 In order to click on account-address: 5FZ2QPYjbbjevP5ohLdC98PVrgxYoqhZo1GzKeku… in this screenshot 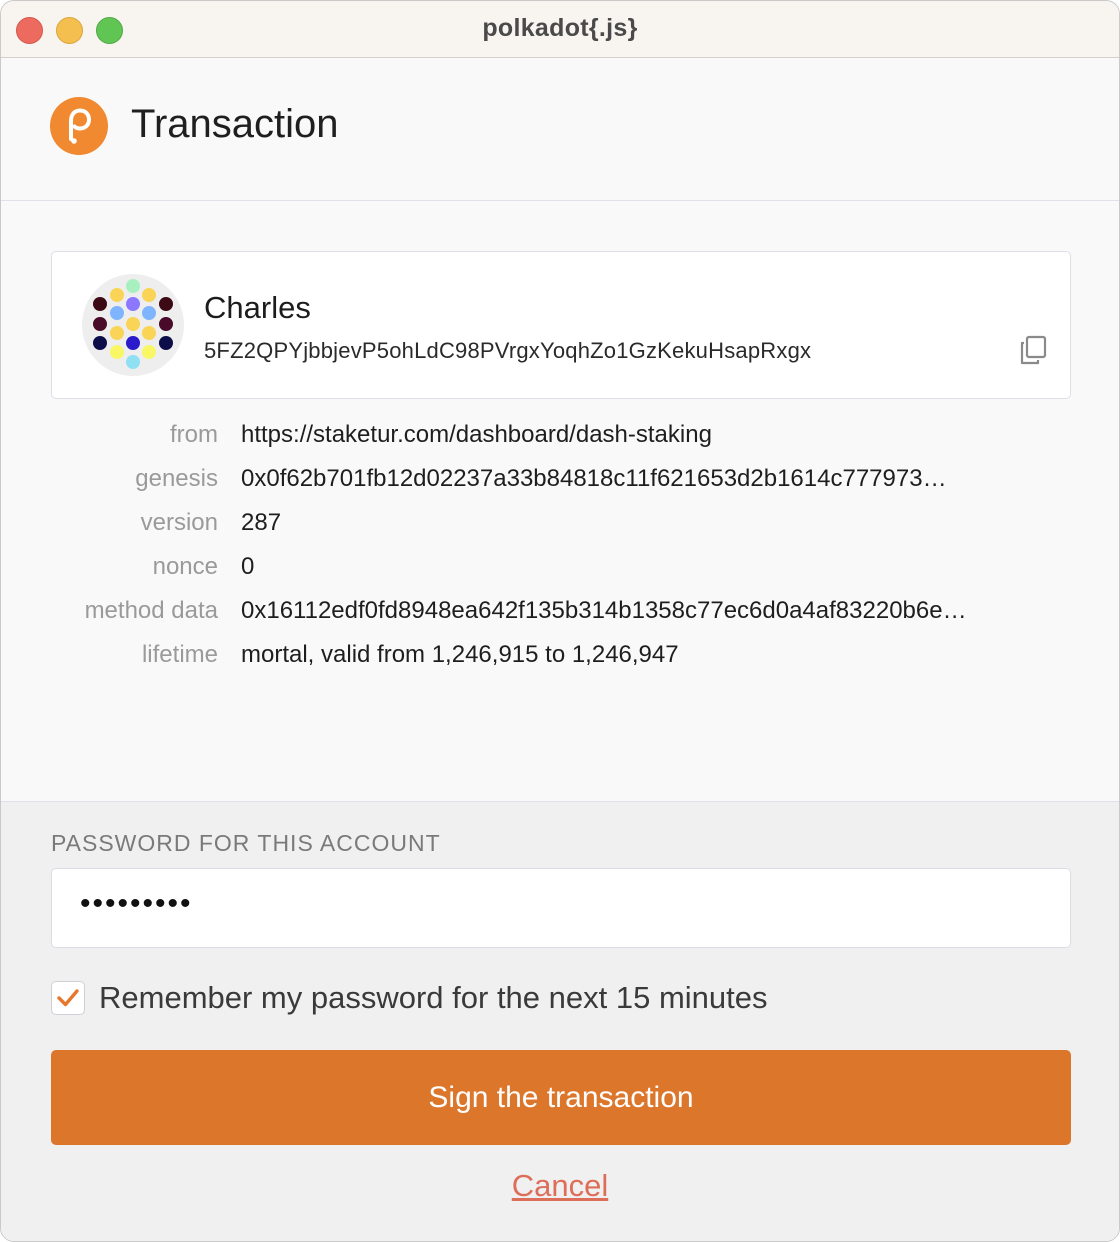, I will do `click(508, 350)`.